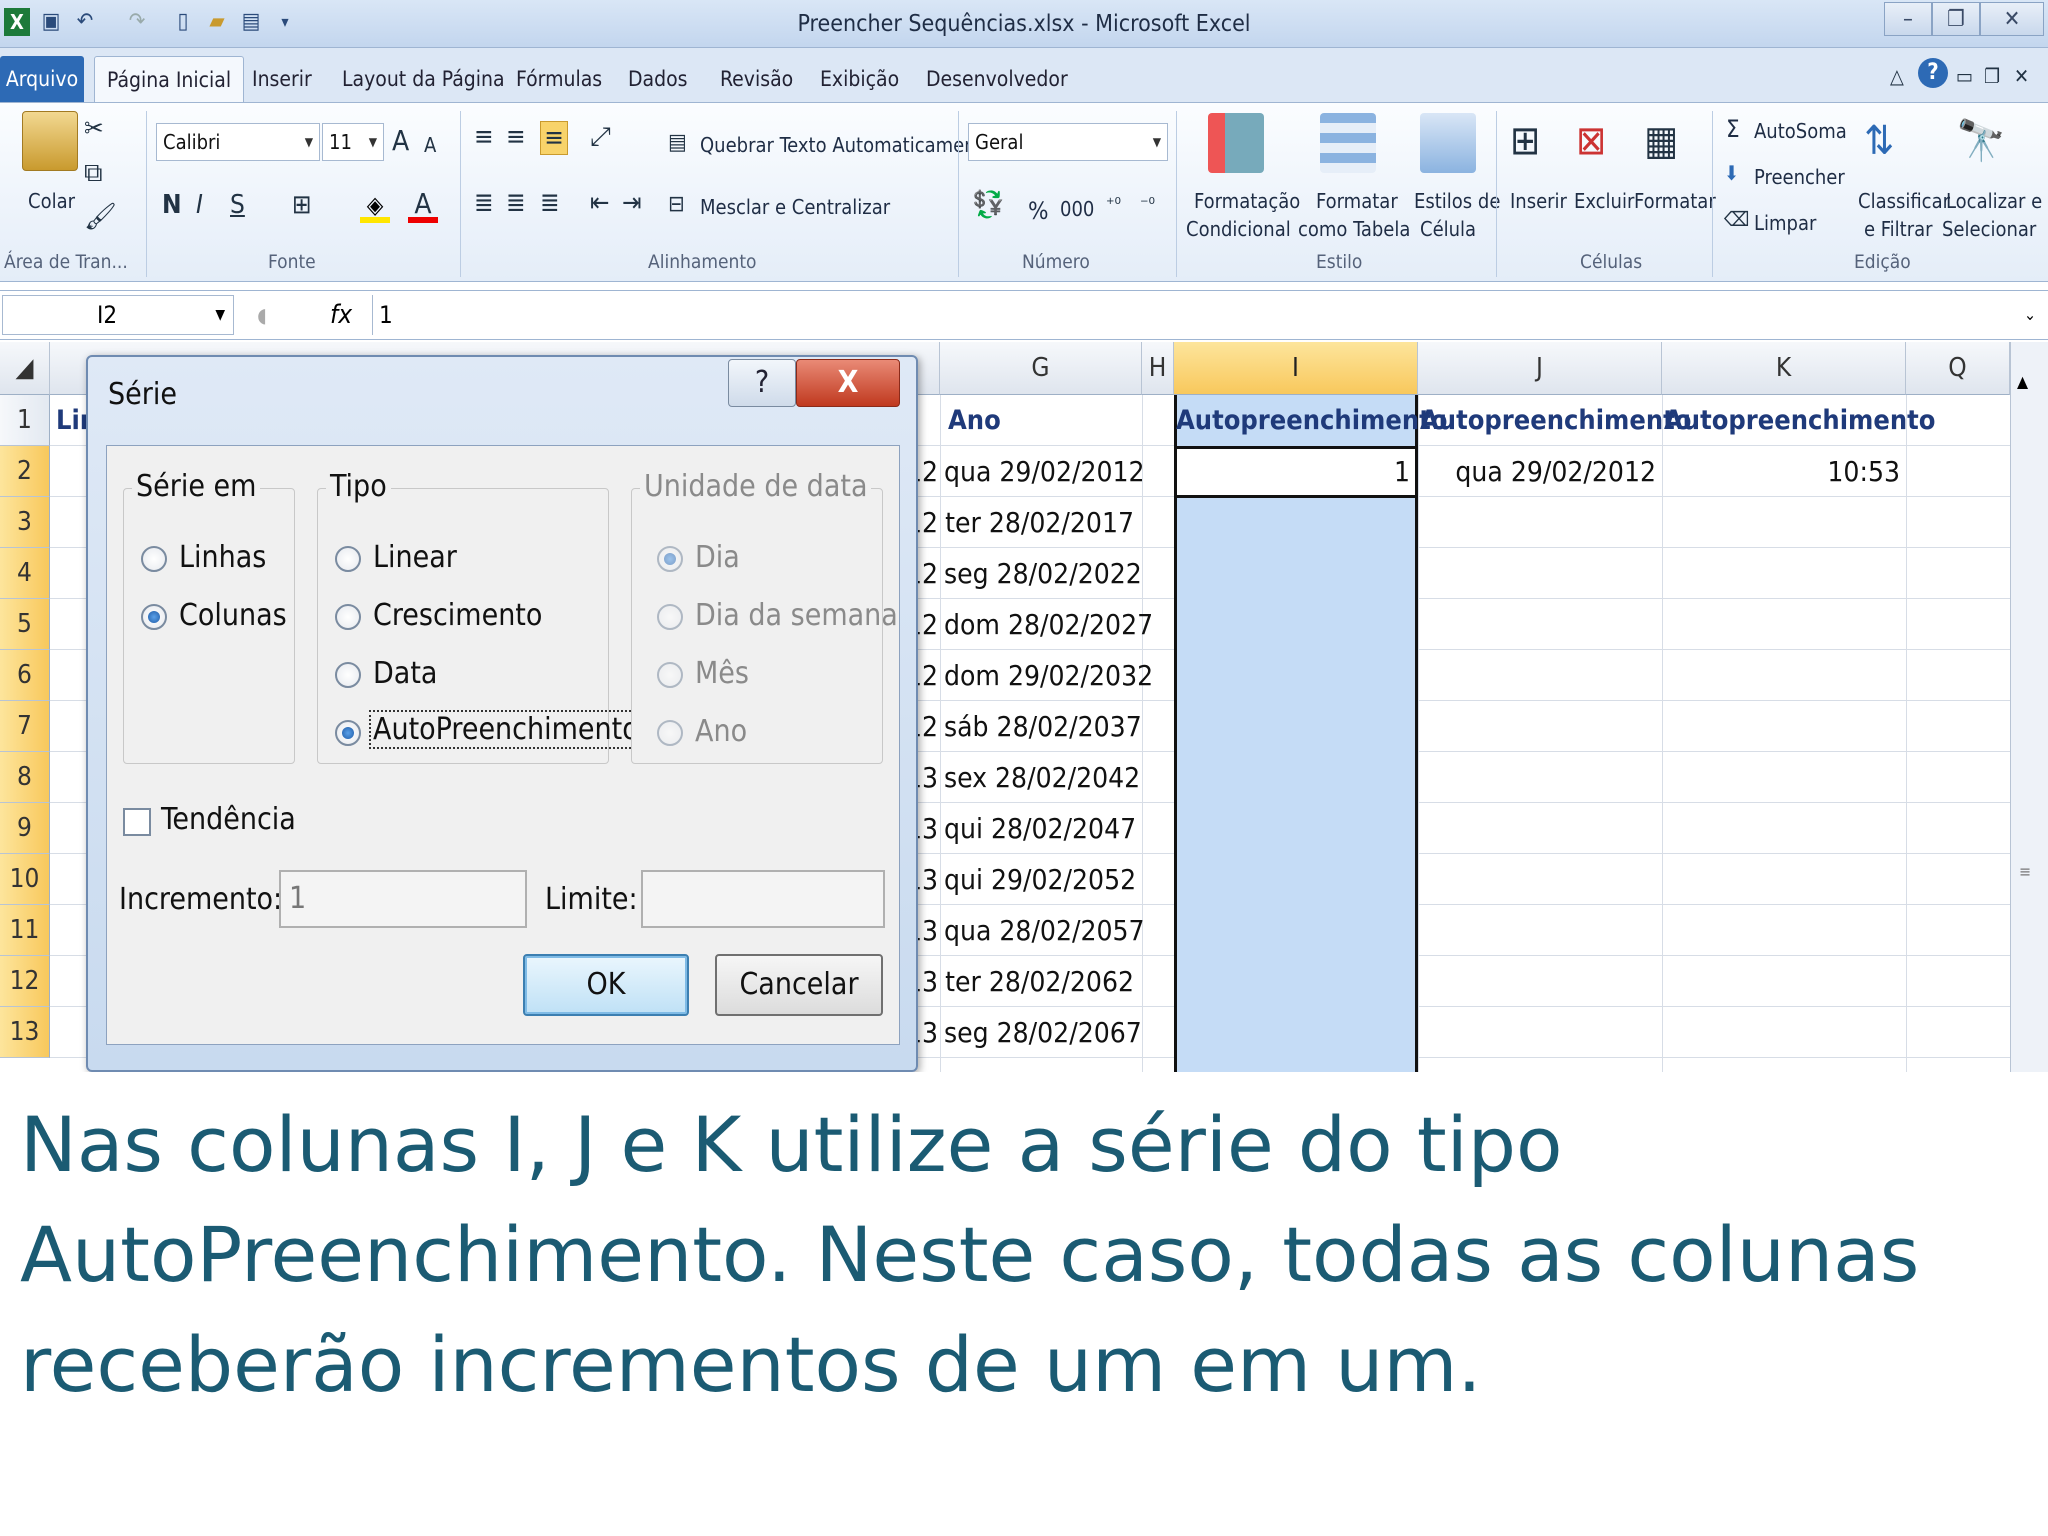 The image size is (2048, 1536). I want to click on cell-g10: qui 29/02/2052, so click(1042, 879).